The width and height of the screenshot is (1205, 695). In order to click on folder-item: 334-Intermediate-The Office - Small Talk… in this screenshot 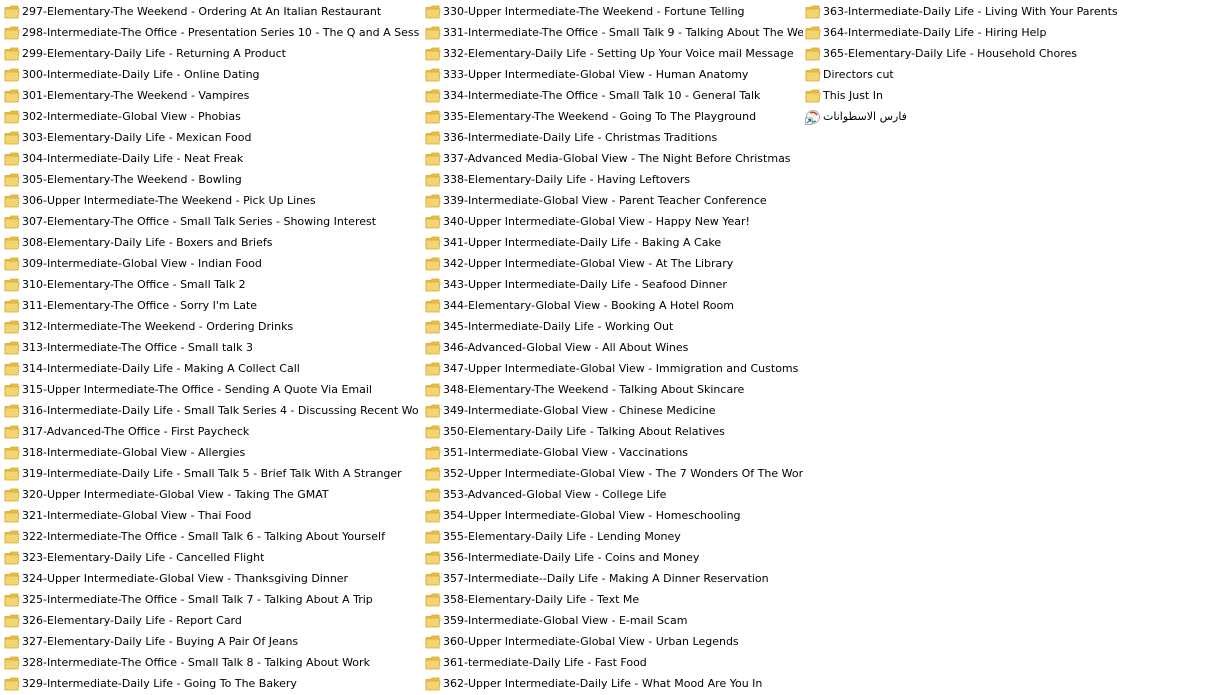, I will do `click(614, 95)`.